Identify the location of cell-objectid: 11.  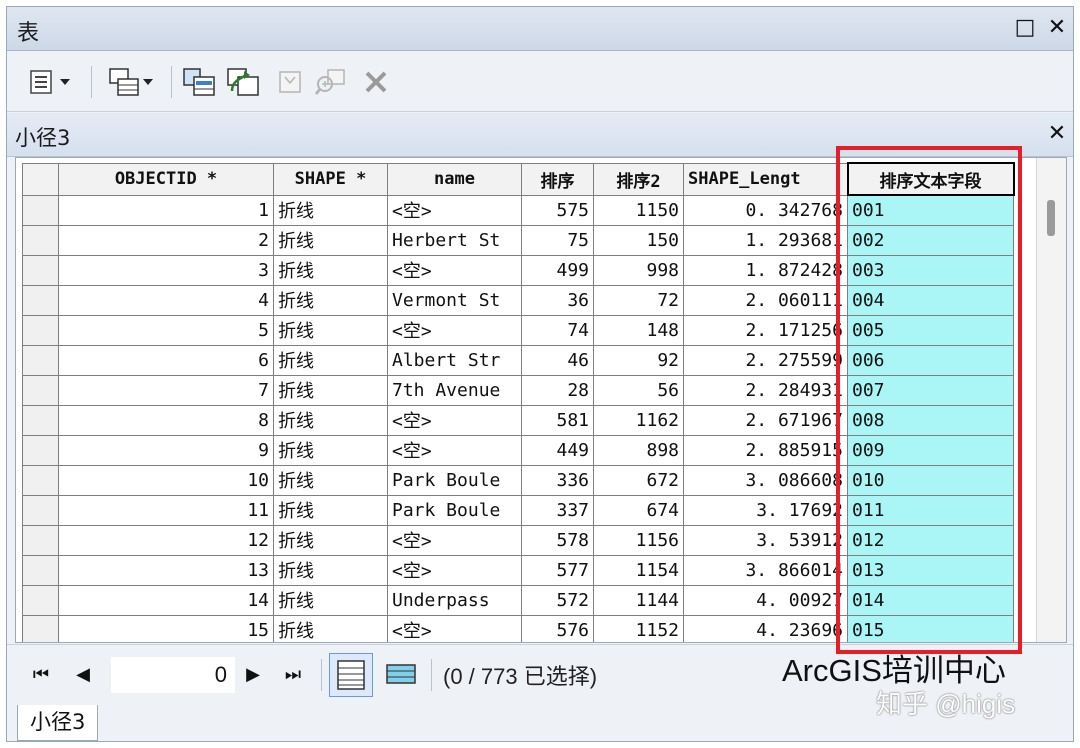
(166, 510).